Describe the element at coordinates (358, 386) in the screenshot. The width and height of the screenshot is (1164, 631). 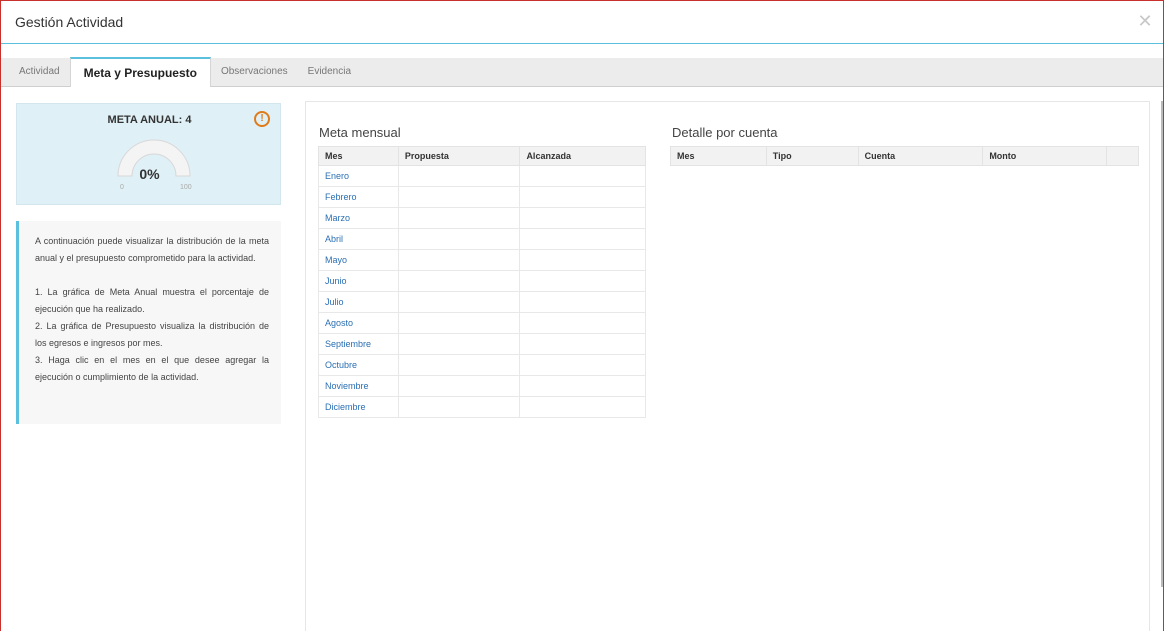
I see `month-cell: Noviembre` at that location.